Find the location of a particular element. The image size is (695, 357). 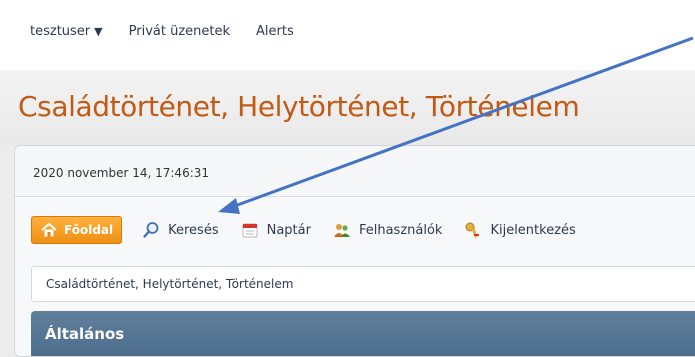

arrow-head is located at coordinates (229, 206).